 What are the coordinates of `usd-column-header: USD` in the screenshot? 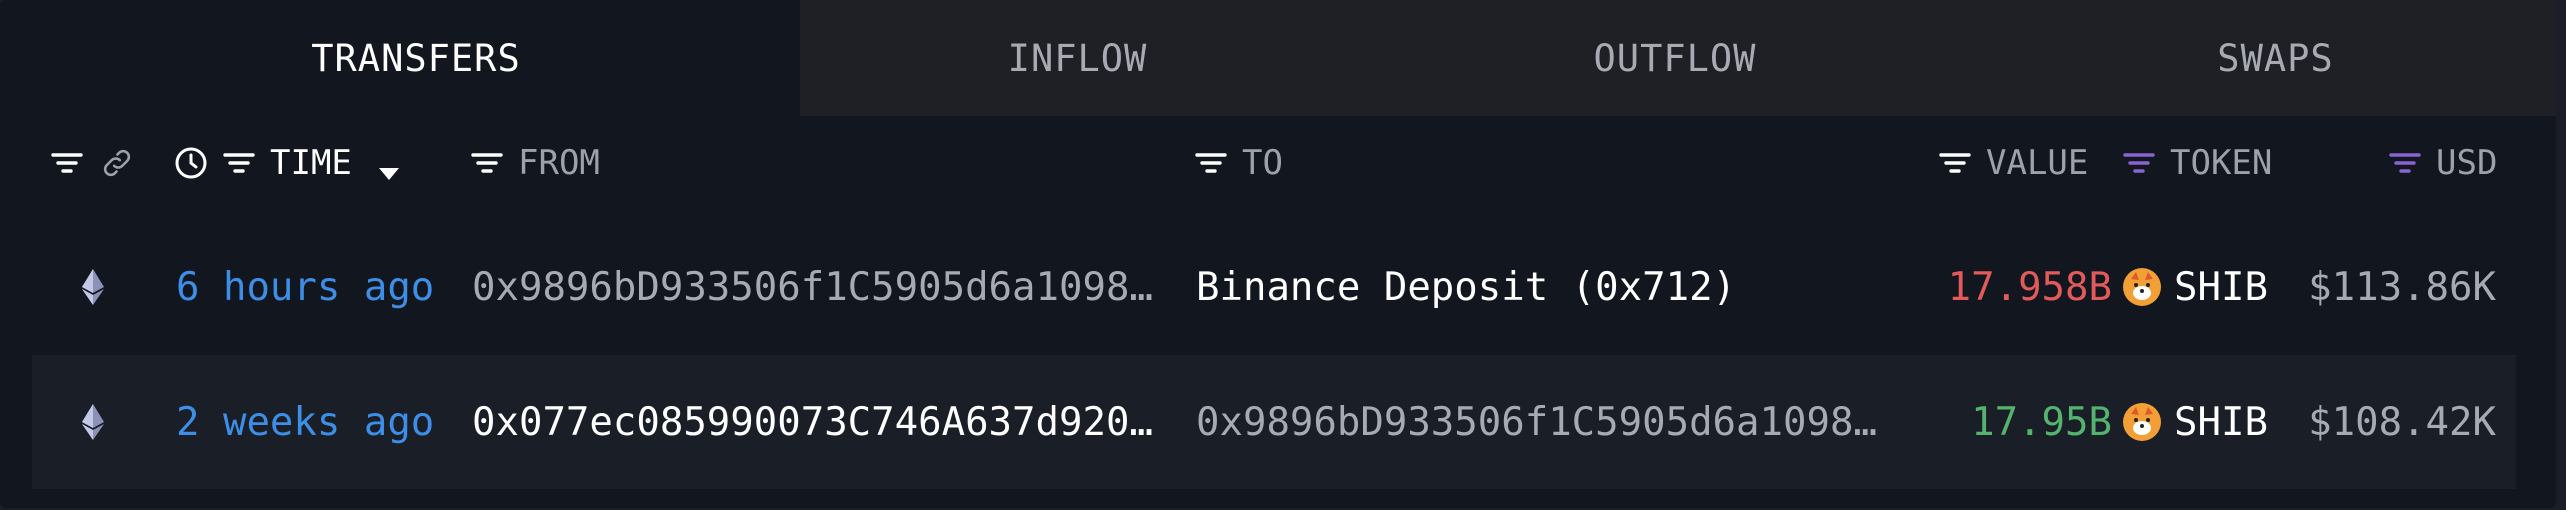 It's located at (2442, 163).